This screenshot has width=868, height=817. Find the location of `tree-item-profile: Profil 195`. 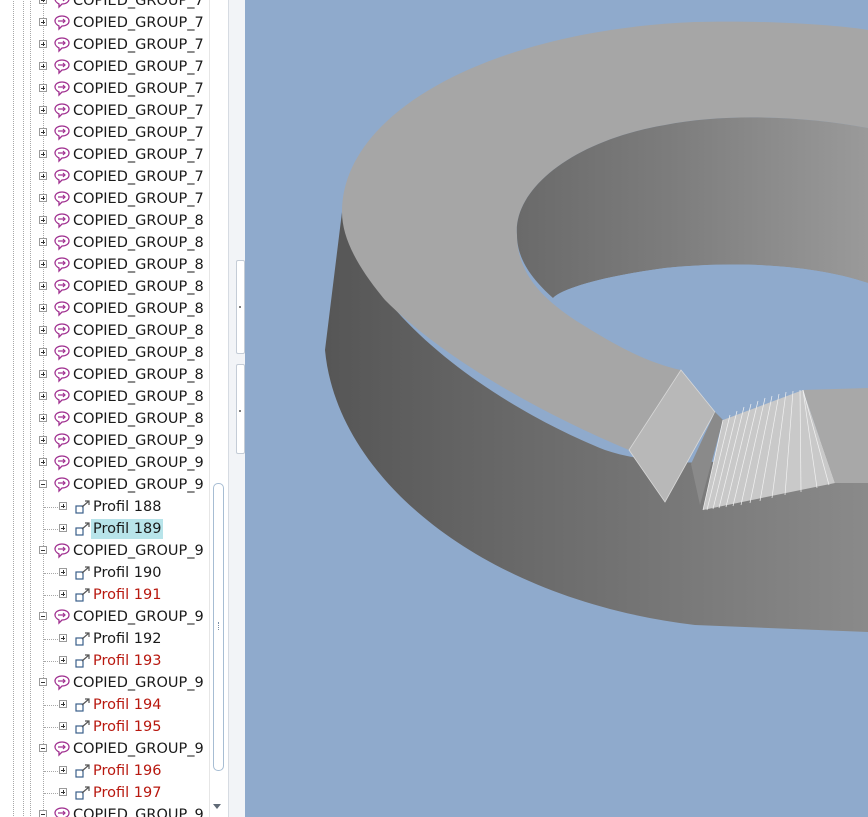

tree-item-profile: Profil 195 is located at coordinates (105, 727).